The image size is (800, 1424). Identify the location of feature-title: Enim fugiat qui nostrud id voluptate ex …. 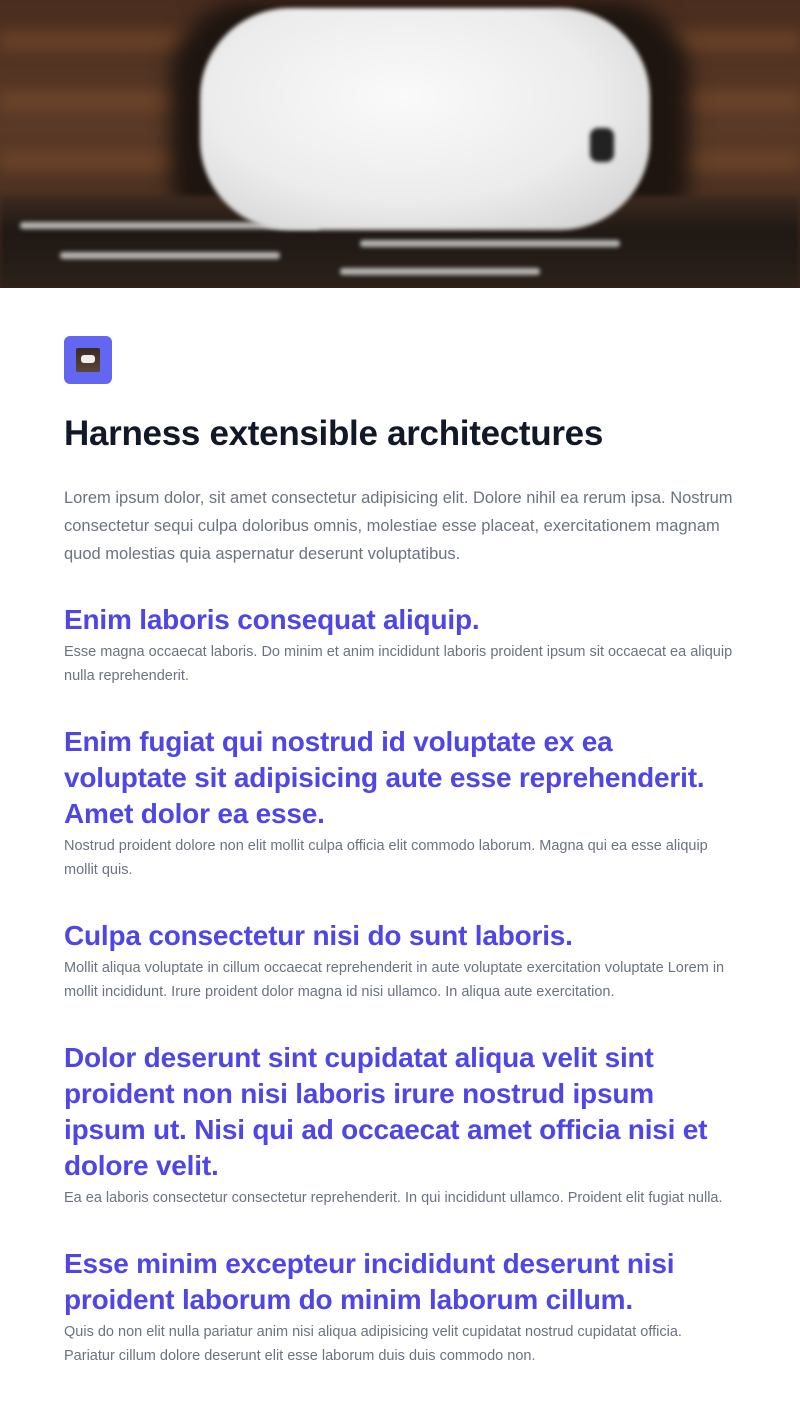
(384, 777).